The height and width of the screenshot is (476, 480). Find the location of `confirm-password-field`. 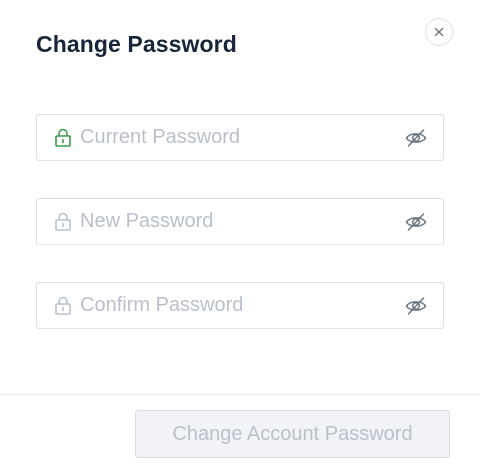

confirm-password-field is located at coordinates (240, 305).